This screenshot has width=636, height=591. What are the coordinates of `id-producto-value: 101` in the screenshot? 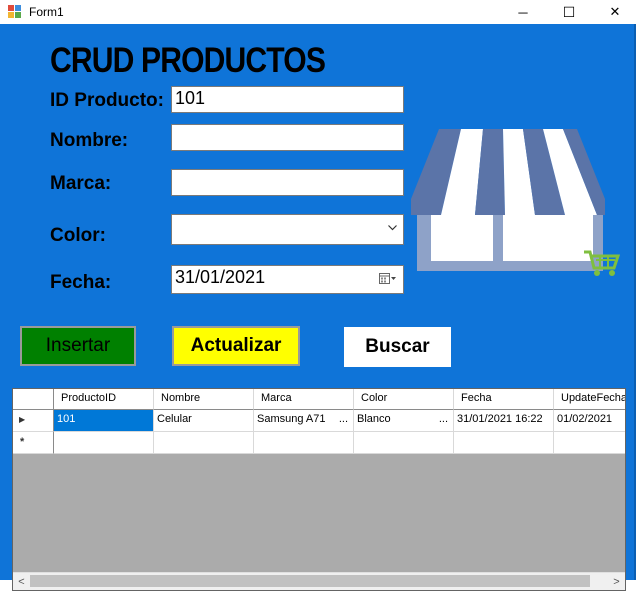 It's located at (190, 98).